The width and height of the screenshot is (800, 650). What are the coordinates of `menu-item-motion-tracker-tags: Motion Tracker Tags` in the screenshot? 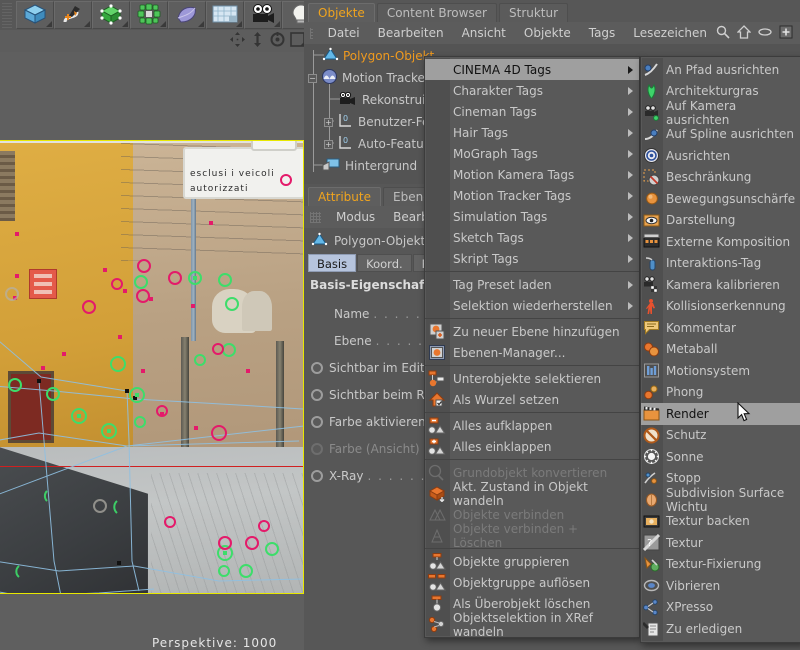 It's located at (532, 195).